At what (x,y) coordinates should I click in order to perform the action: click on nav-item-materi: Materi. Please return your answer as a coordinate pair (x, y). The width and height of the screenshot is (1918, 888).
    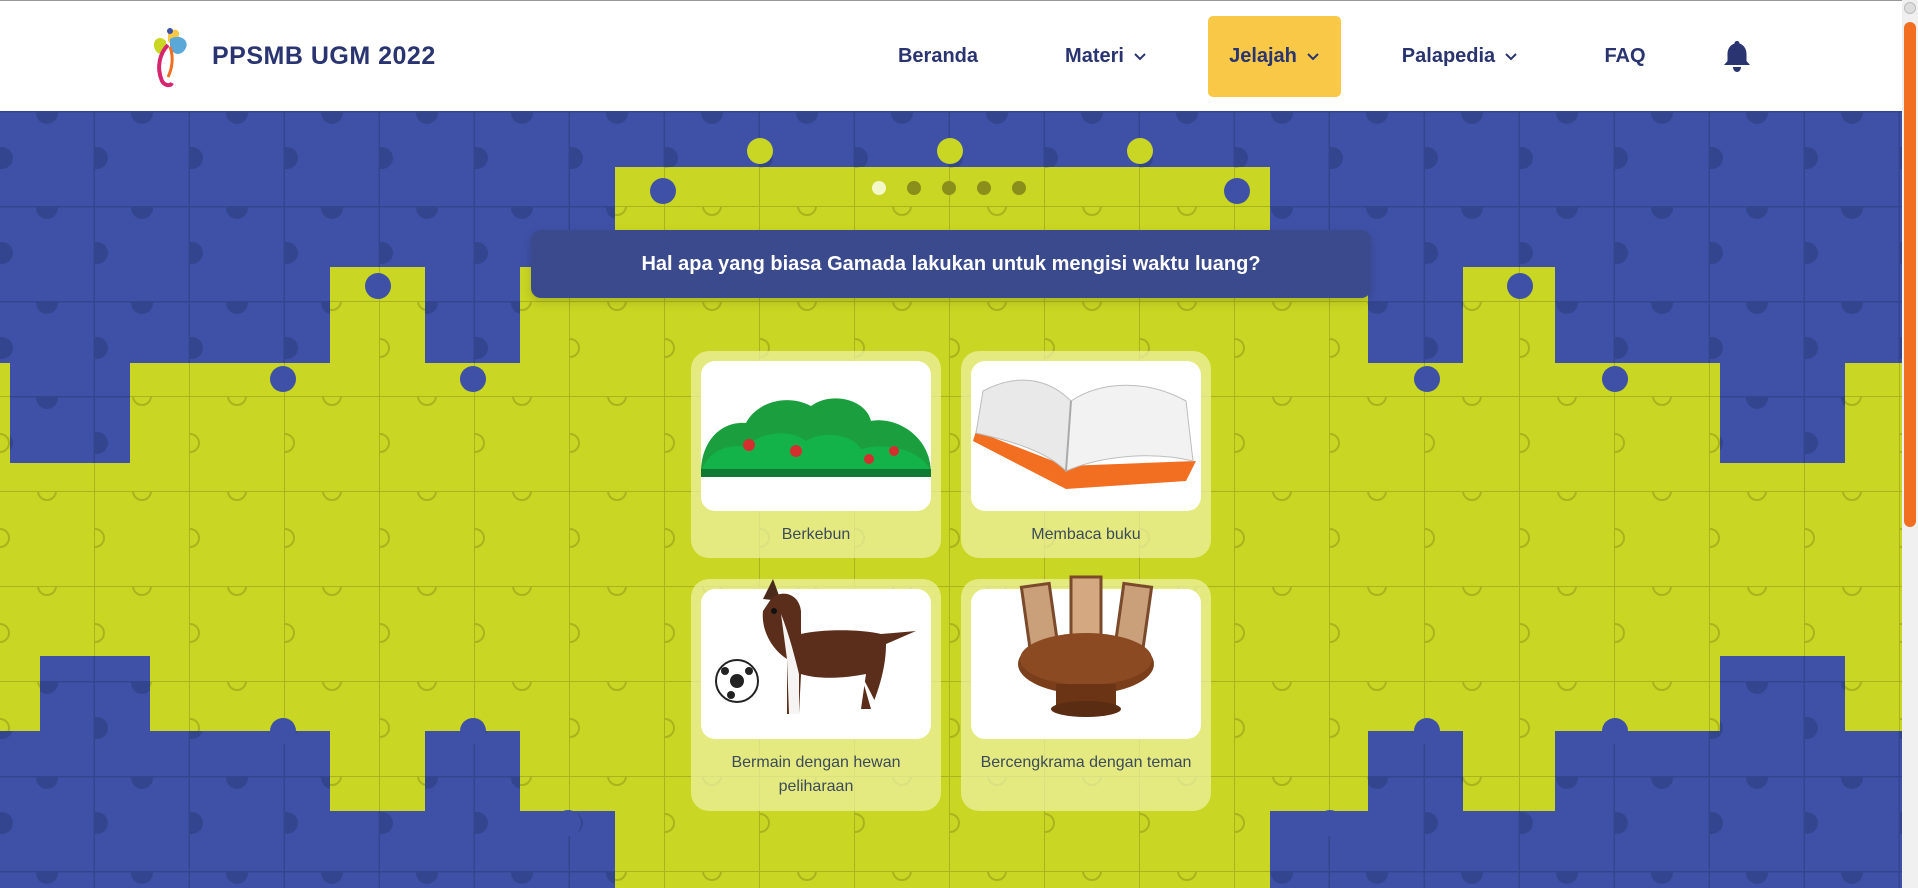
    Looking at the image, I should click on (1106, 56).